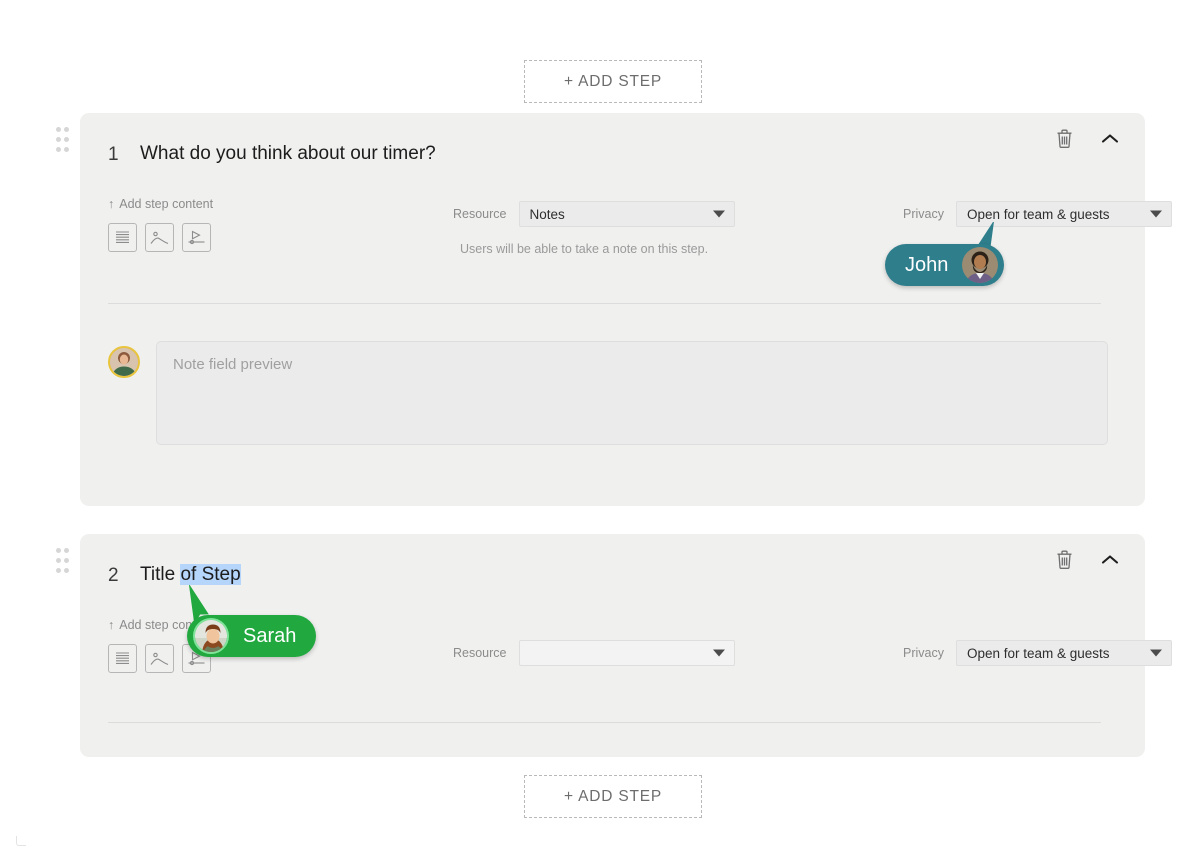 Image resolution: width=1200 pixels, height=850 pixels. Describe the element at coordinates (980, 265) in the screenshot. I see `john-avatar` at that location.